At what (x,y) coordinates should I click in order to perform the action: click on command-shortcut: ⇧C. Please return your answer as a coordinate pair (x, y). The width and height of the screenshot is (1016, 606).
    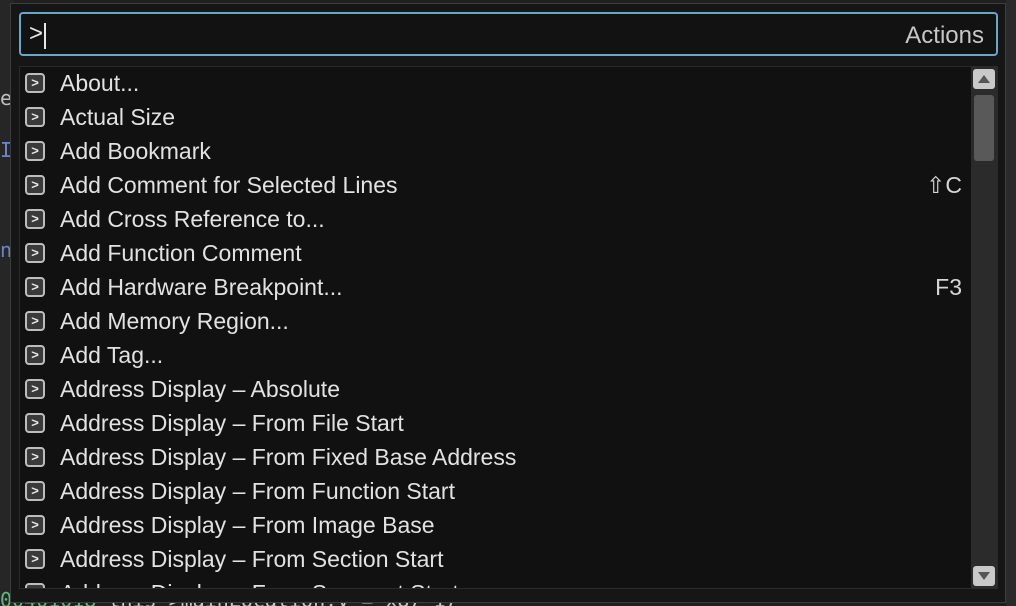
    Looking at the image, I should click on (944, 185).